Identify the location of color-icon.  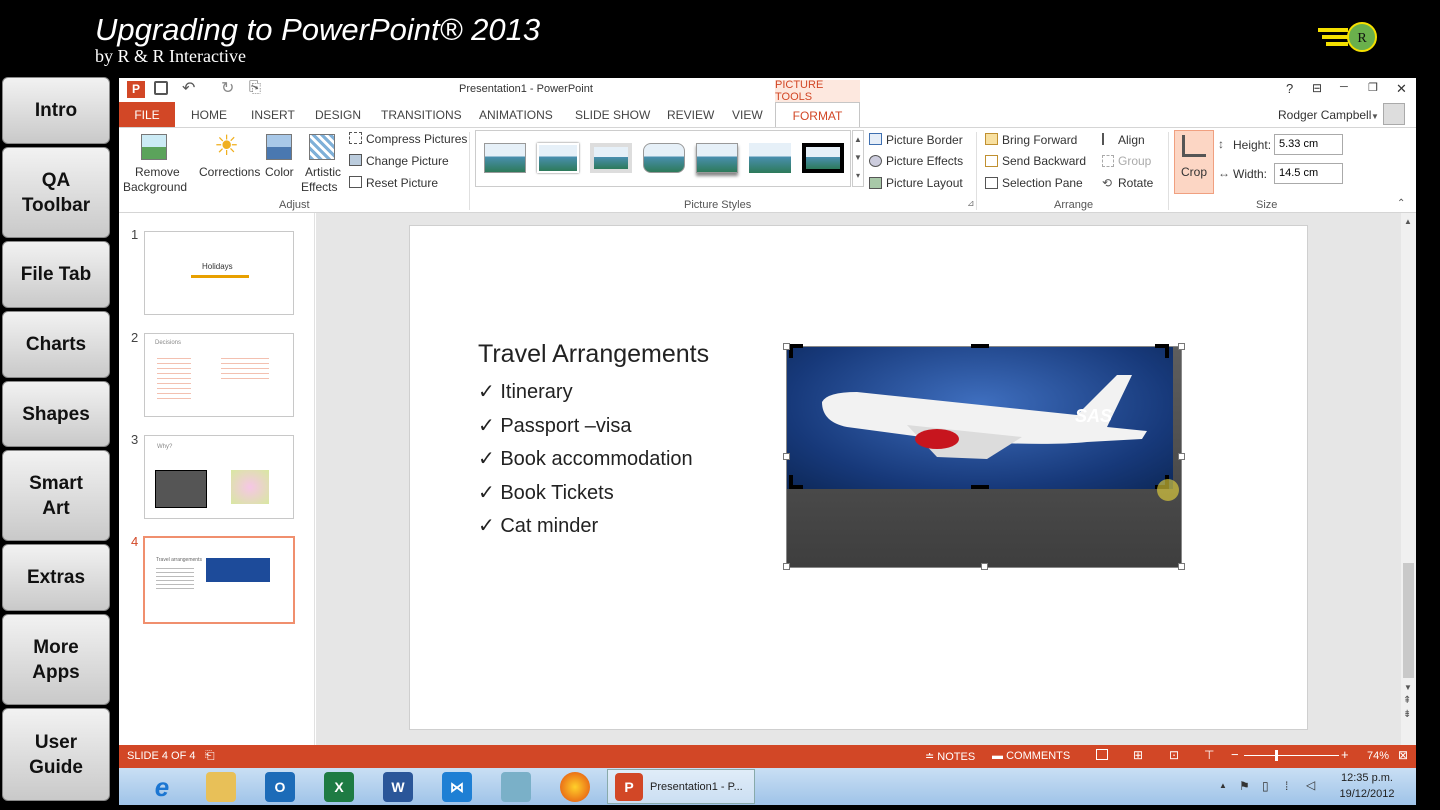
(279, 147).